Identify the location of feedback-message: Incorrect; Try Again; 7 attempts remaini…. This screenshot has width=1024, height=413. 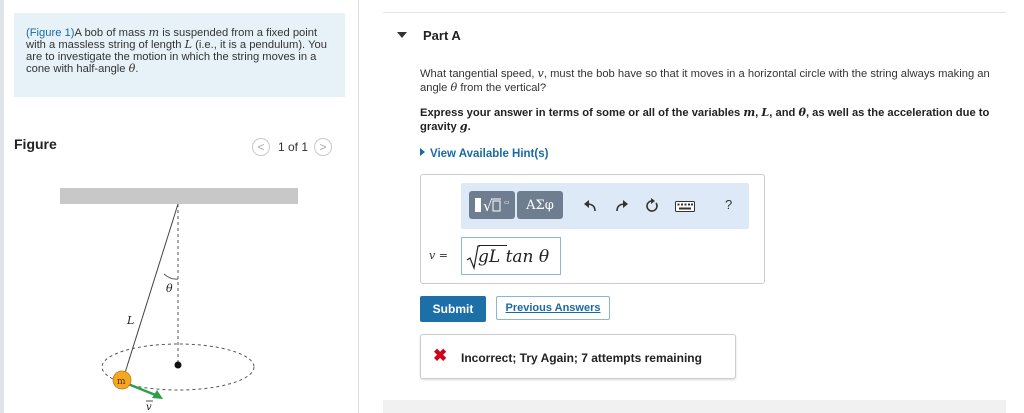
(581, 358).